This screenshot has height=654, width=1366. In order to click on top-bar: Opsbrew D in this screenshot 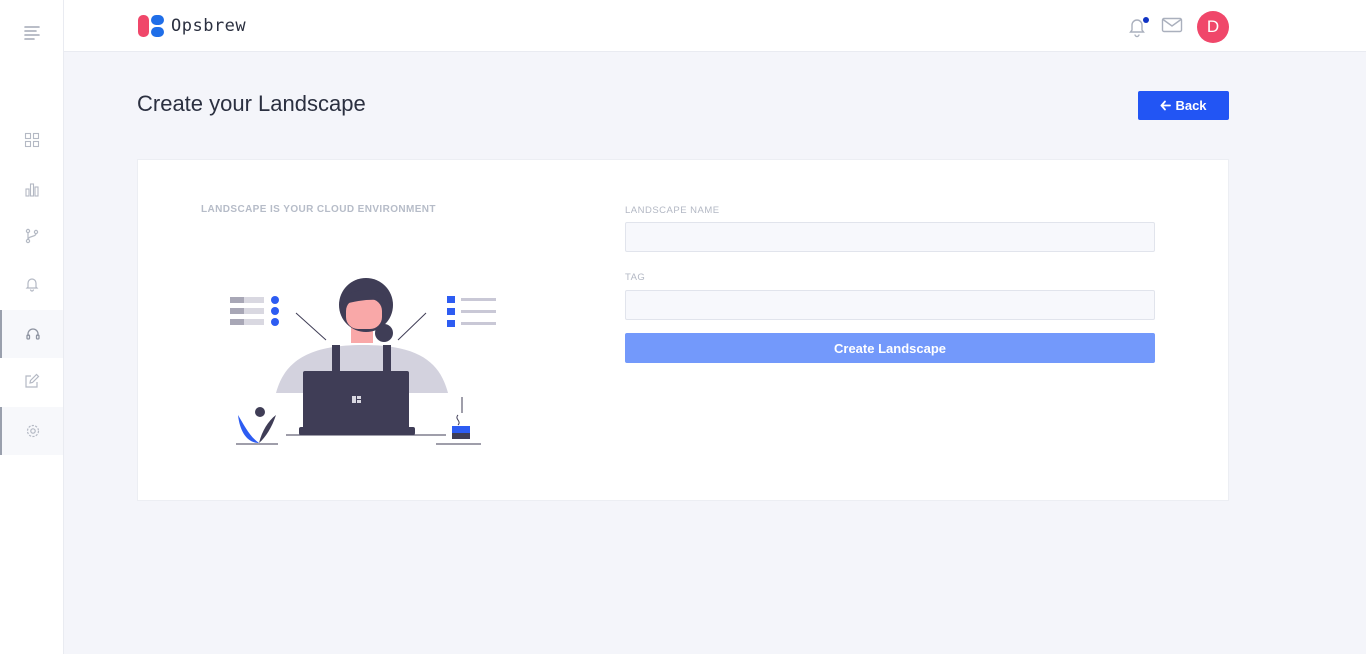, I will do `click(715, 26)`.